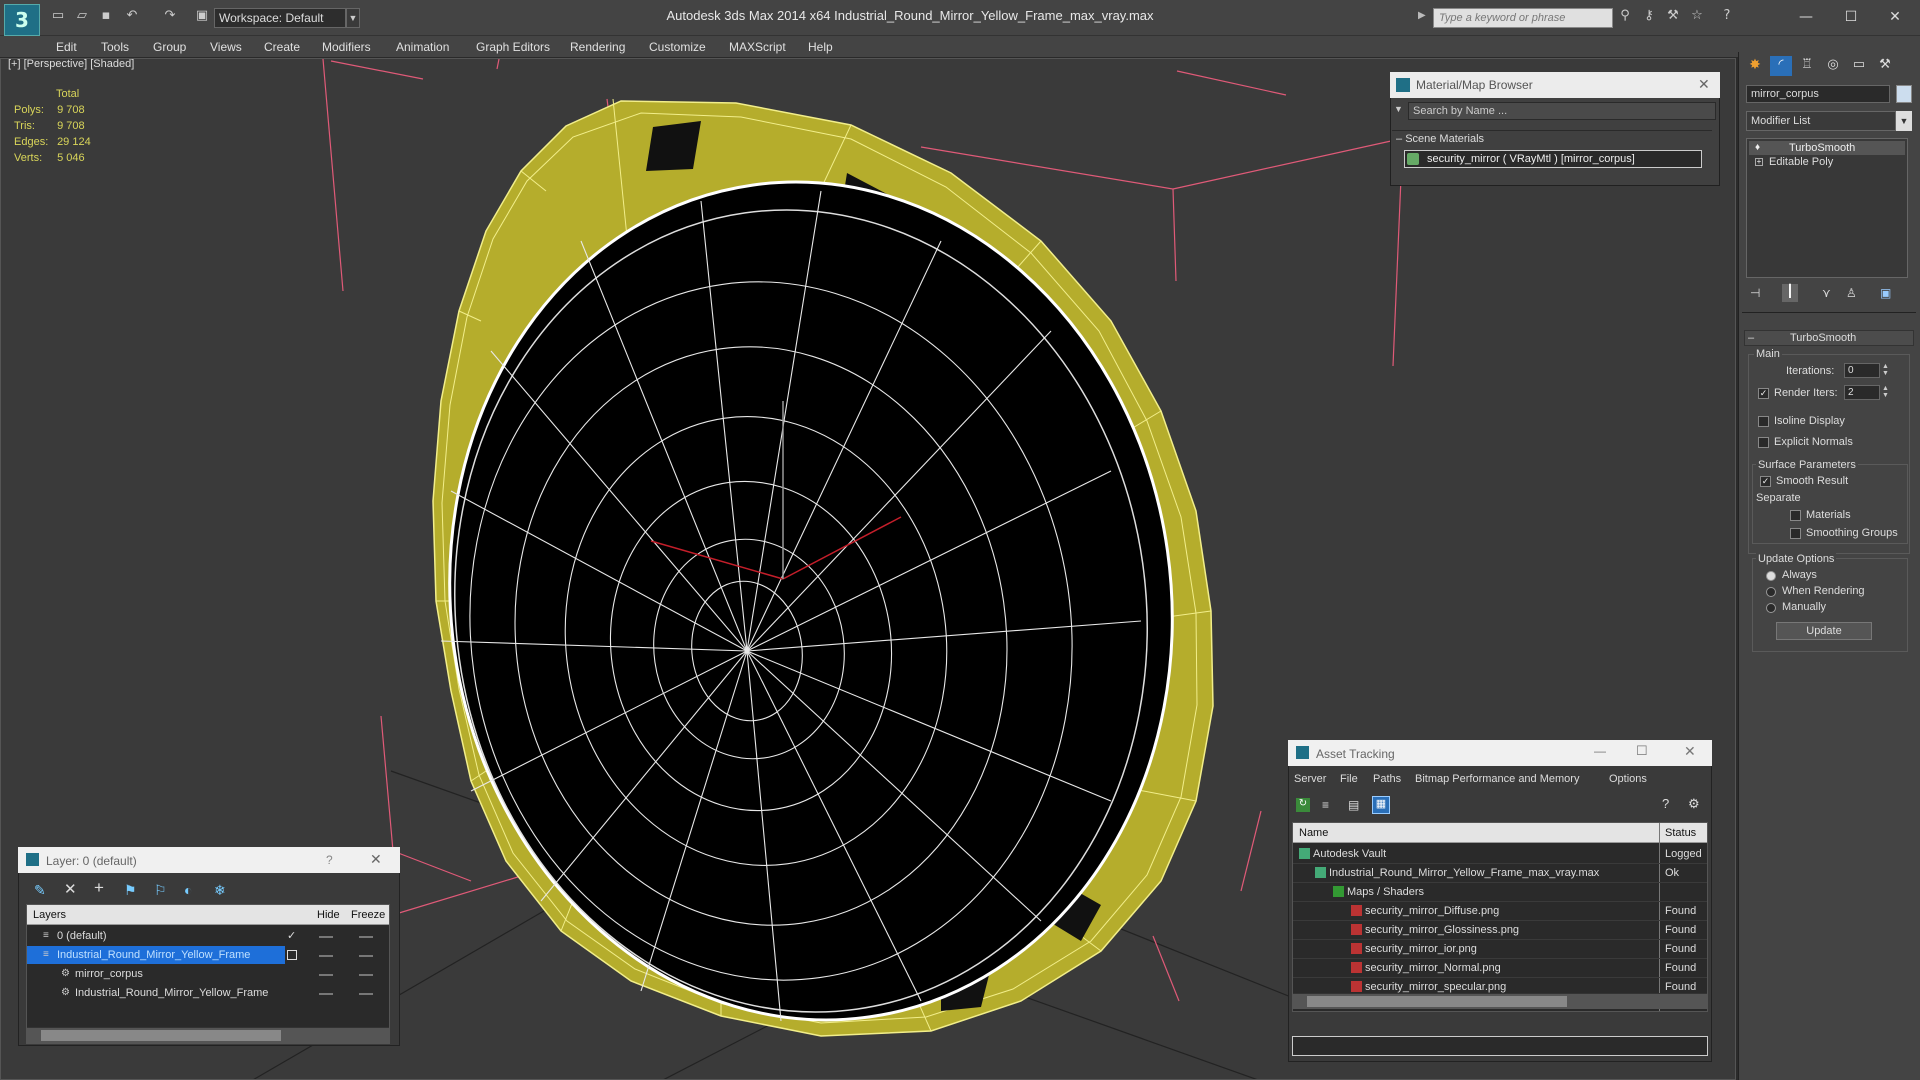 Image resolution: width=1920 pixels, height=1080 pixels. I want to click on asset-menu-options: Options, so click(1628, 779).